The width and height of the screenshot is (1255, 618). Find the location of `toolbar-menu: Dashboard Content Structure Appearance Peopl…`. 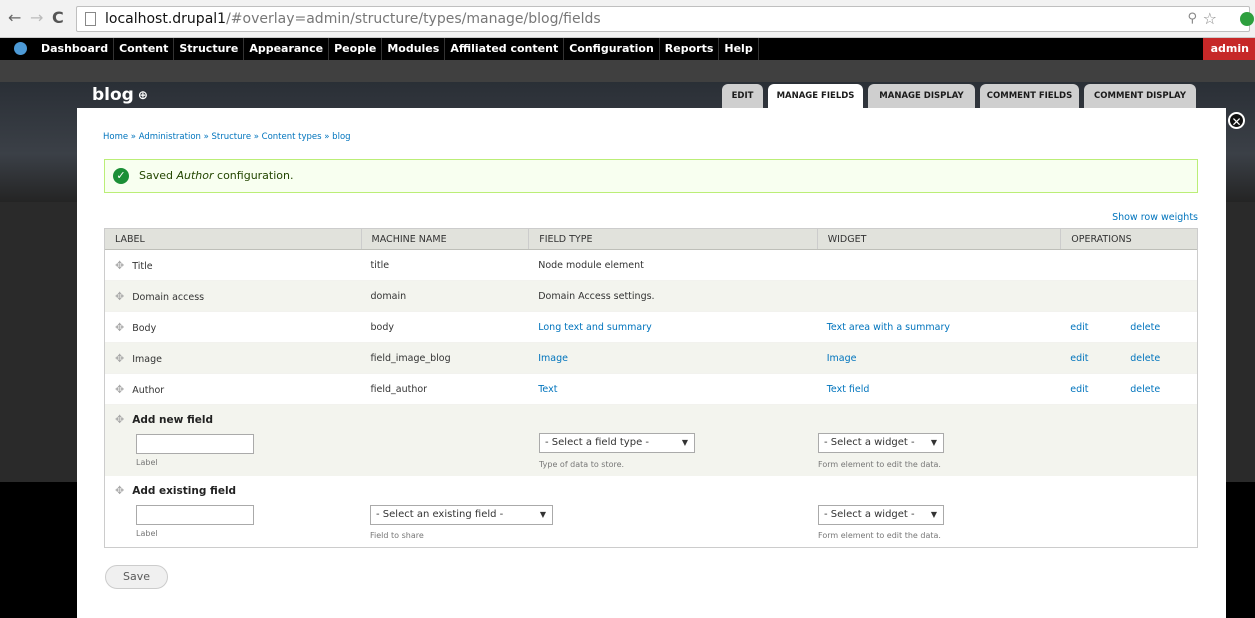

toolbar-menu: Dashboard Content Structure Appearance Peopl… is located at coordinates (397, 49).